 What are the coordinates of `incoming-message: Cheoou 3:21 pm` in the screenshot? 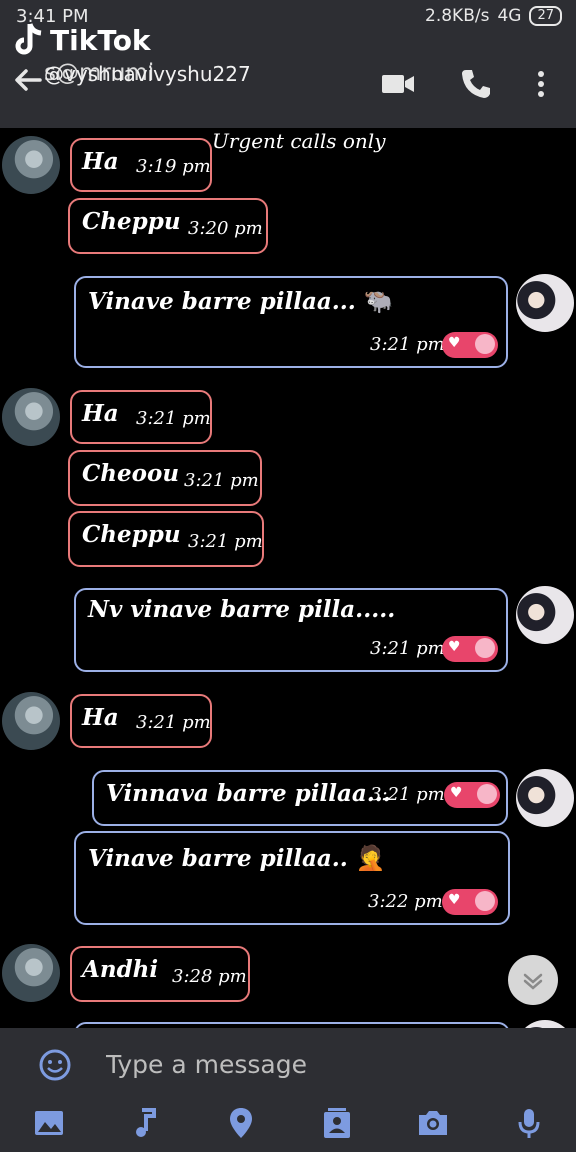 It's located at (165, 478).